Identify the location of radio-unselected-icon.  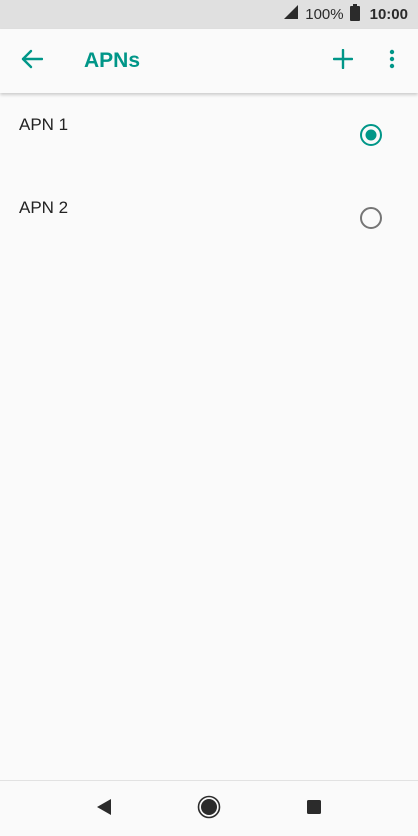
(371, 218).